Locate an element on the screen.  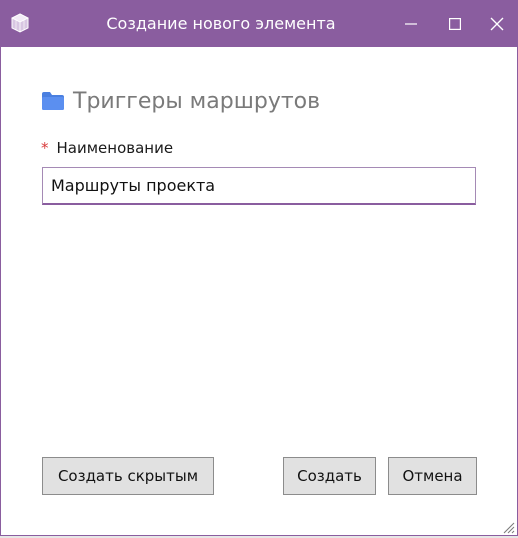
required-mark: * is located at coordinates (45, 148).